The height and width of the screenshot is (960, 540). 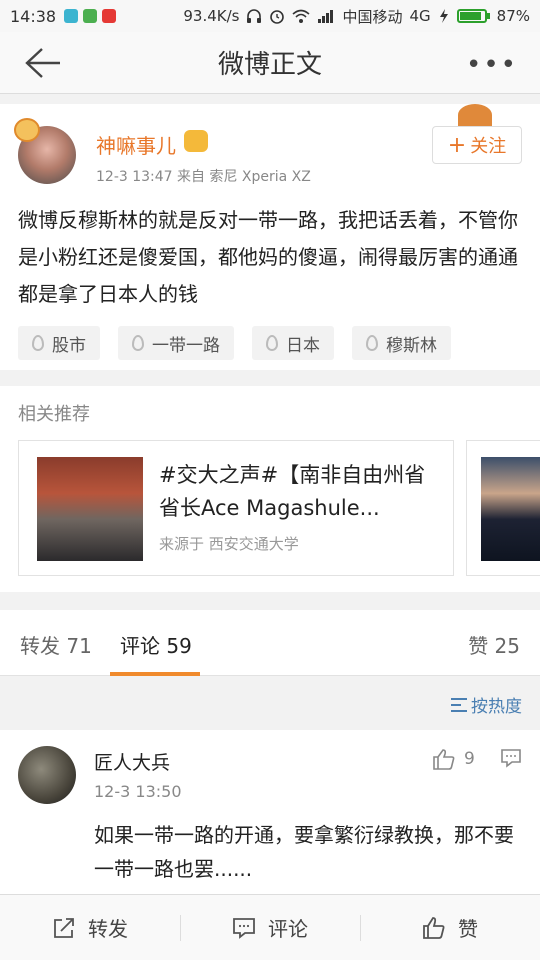 What do you see at coordinates (469, 759) in the screenshot?
I see `comment-like-count: 9` at bounding box center [469, 759].